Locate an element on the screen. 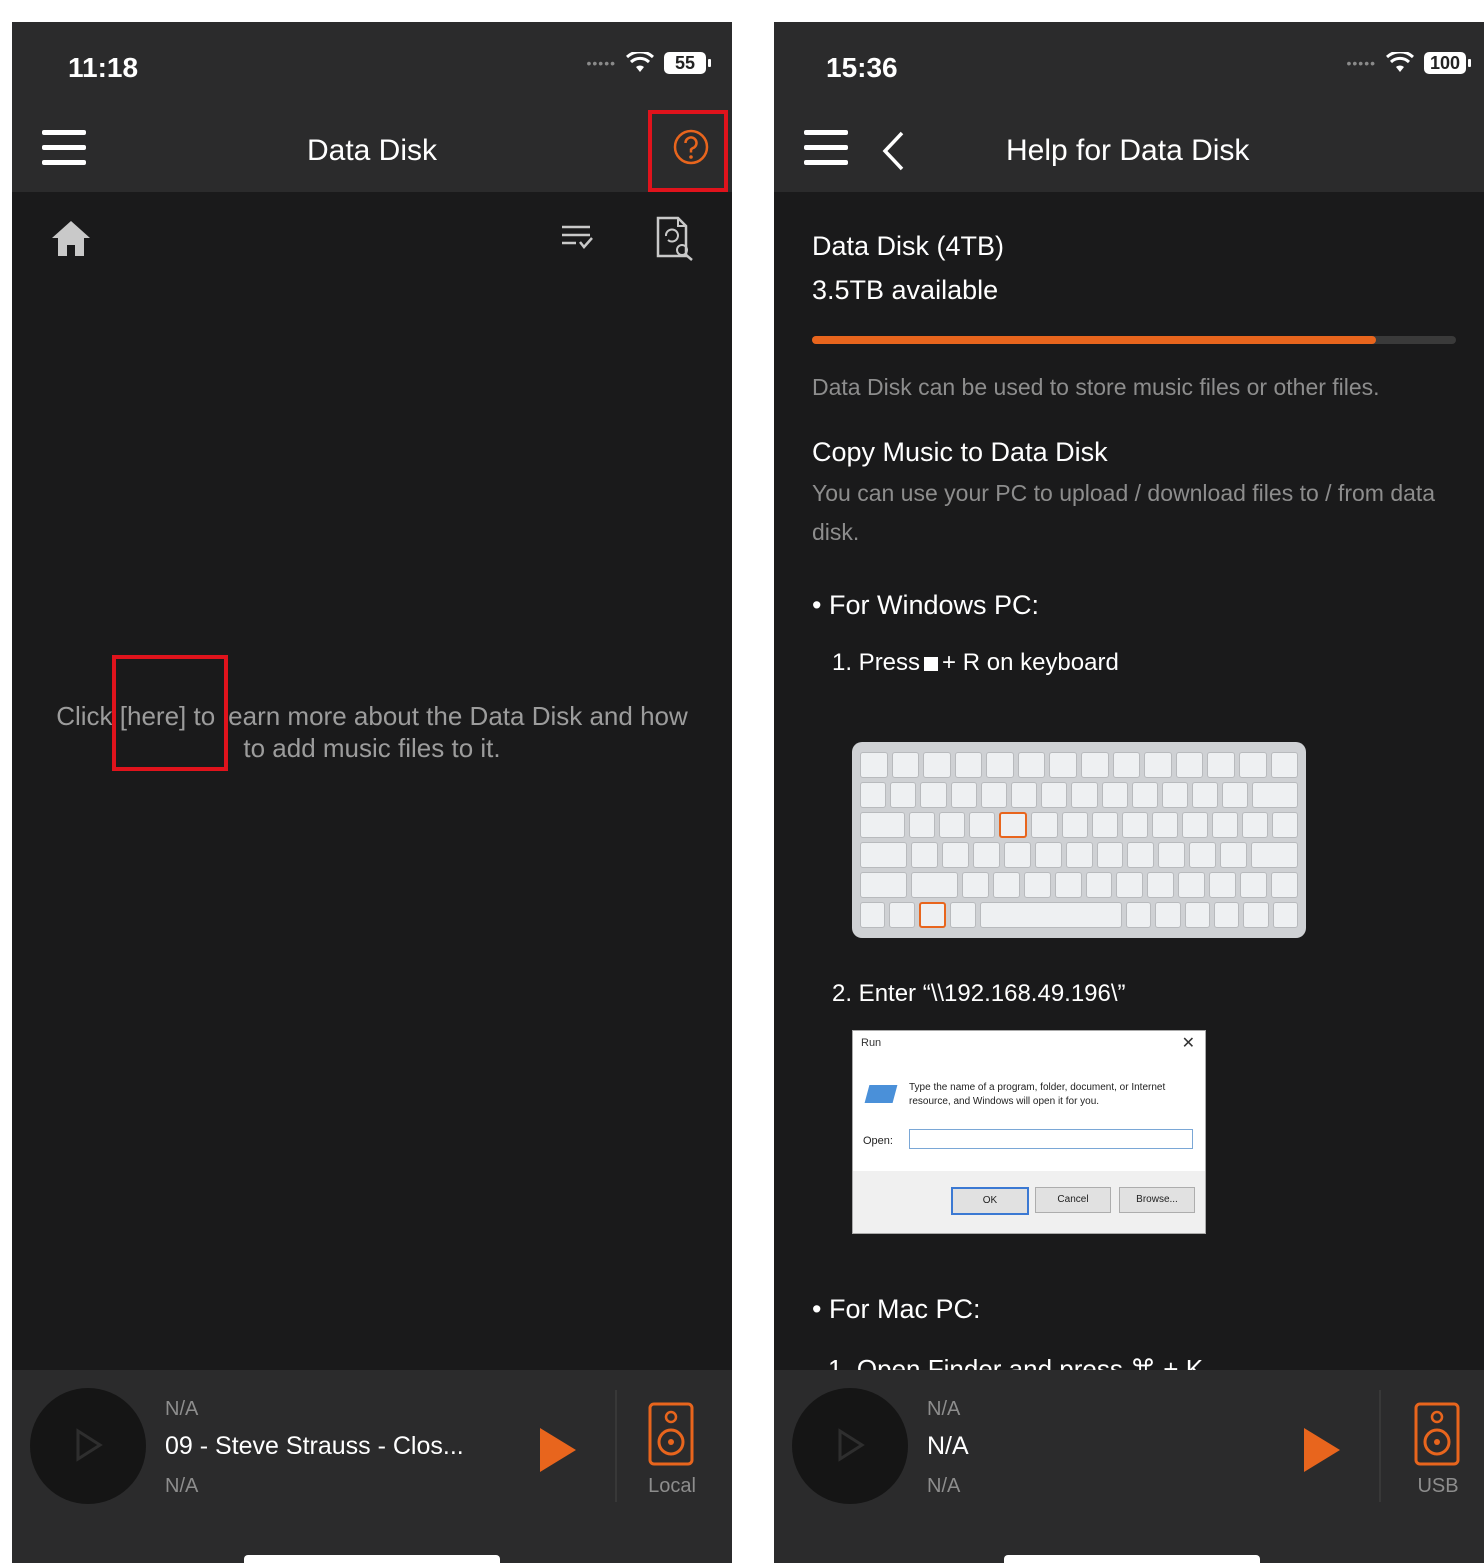  file-search-icon is located at coordinates (676, 239).